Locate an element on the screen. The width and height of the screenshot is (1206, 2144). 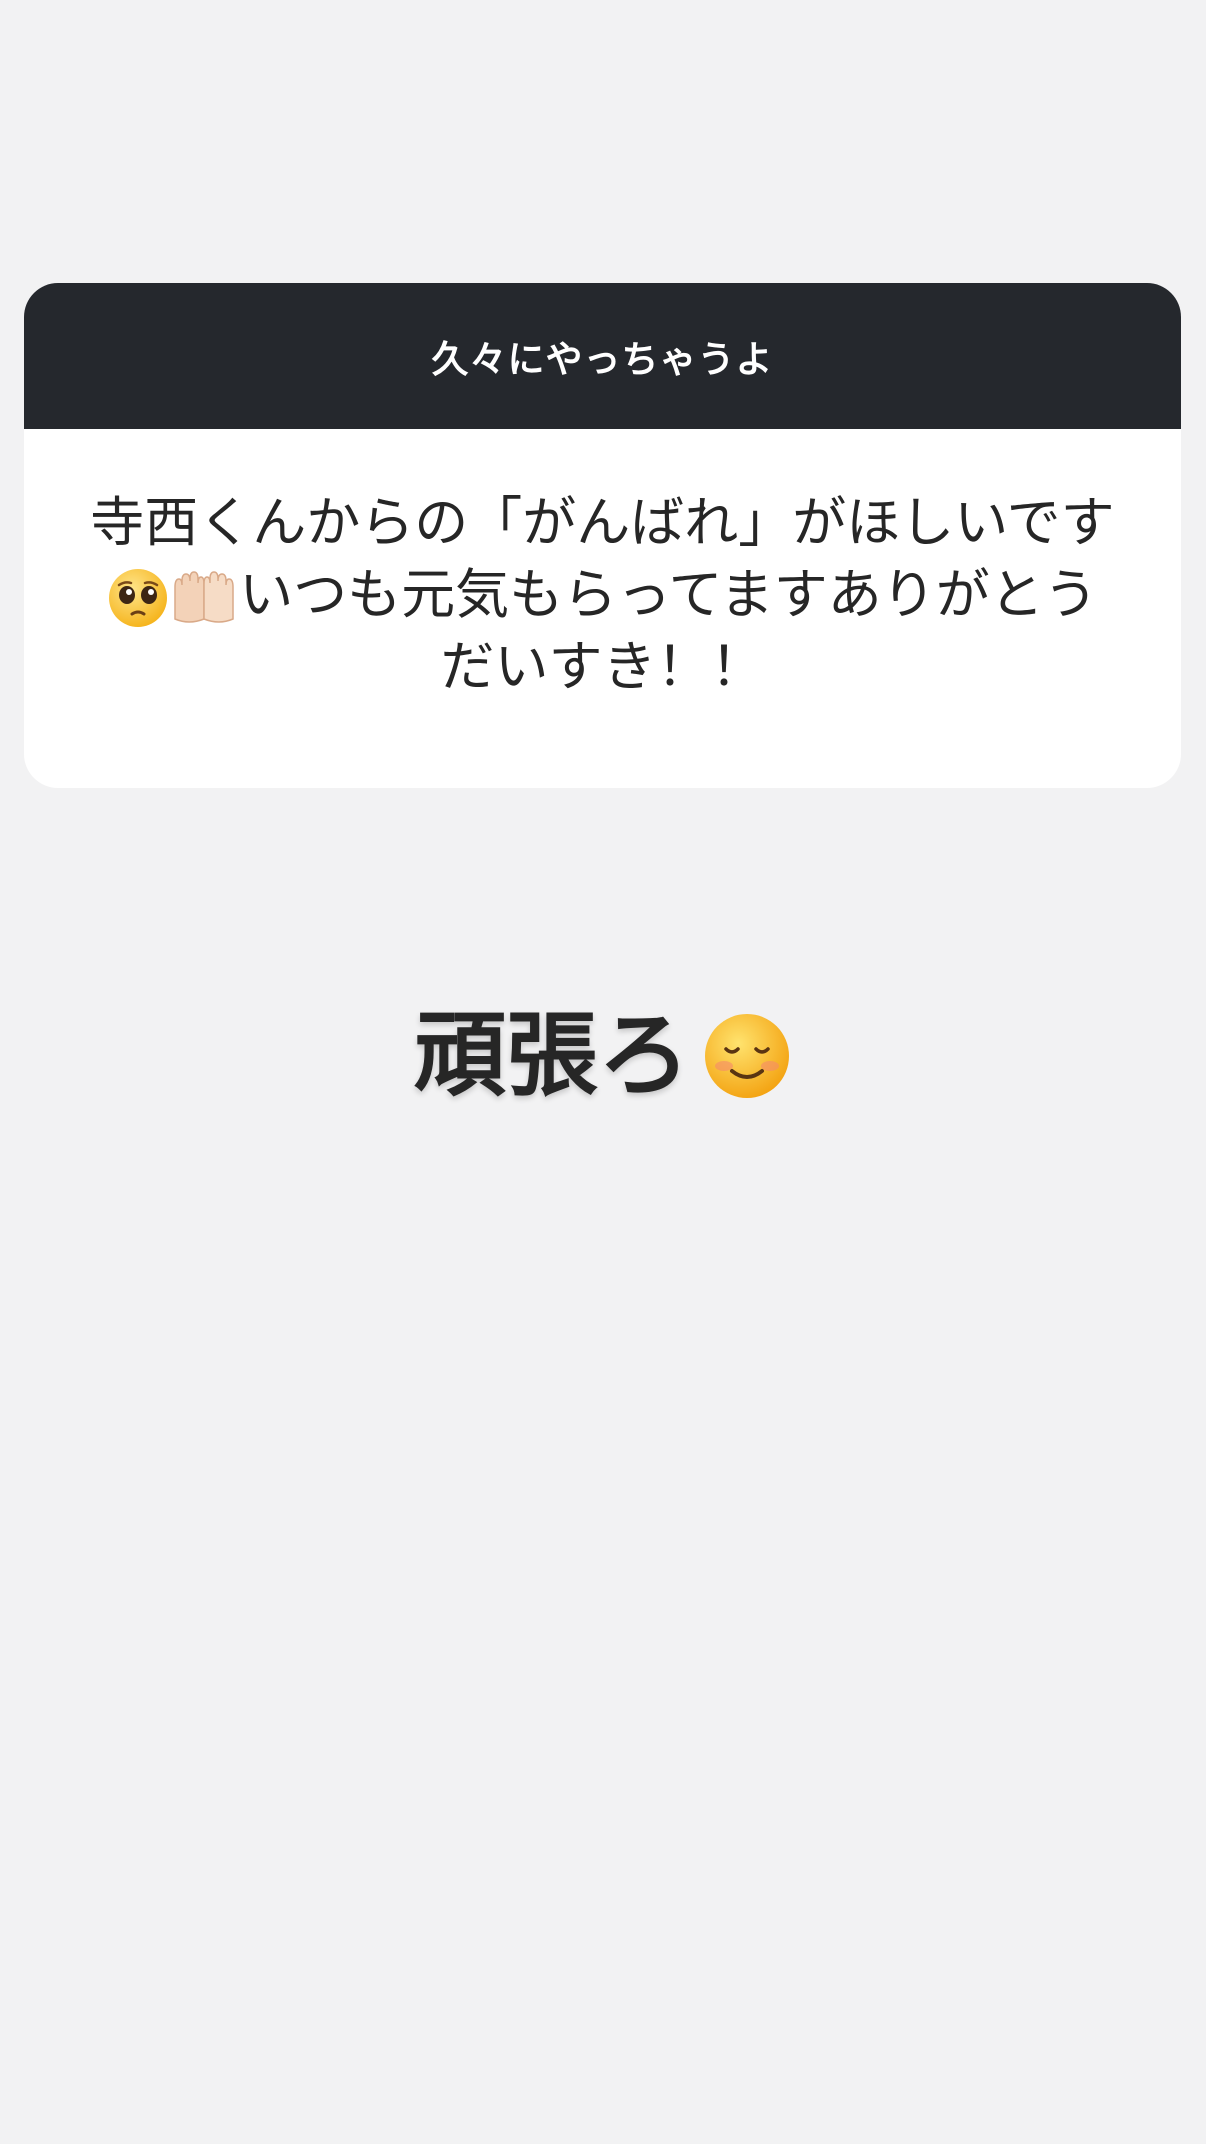
smiling-face-icon is located at coordinates (747, 1056).